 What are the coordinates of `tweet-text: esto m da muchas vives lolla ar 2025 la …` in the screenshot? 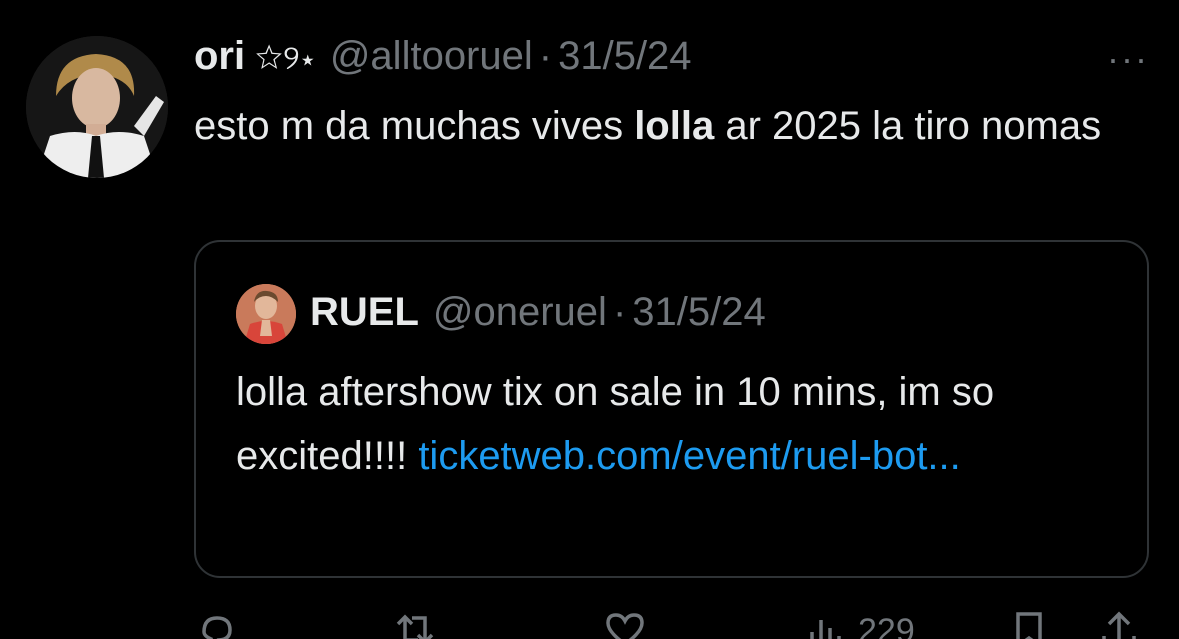 It's located at (674, 126).